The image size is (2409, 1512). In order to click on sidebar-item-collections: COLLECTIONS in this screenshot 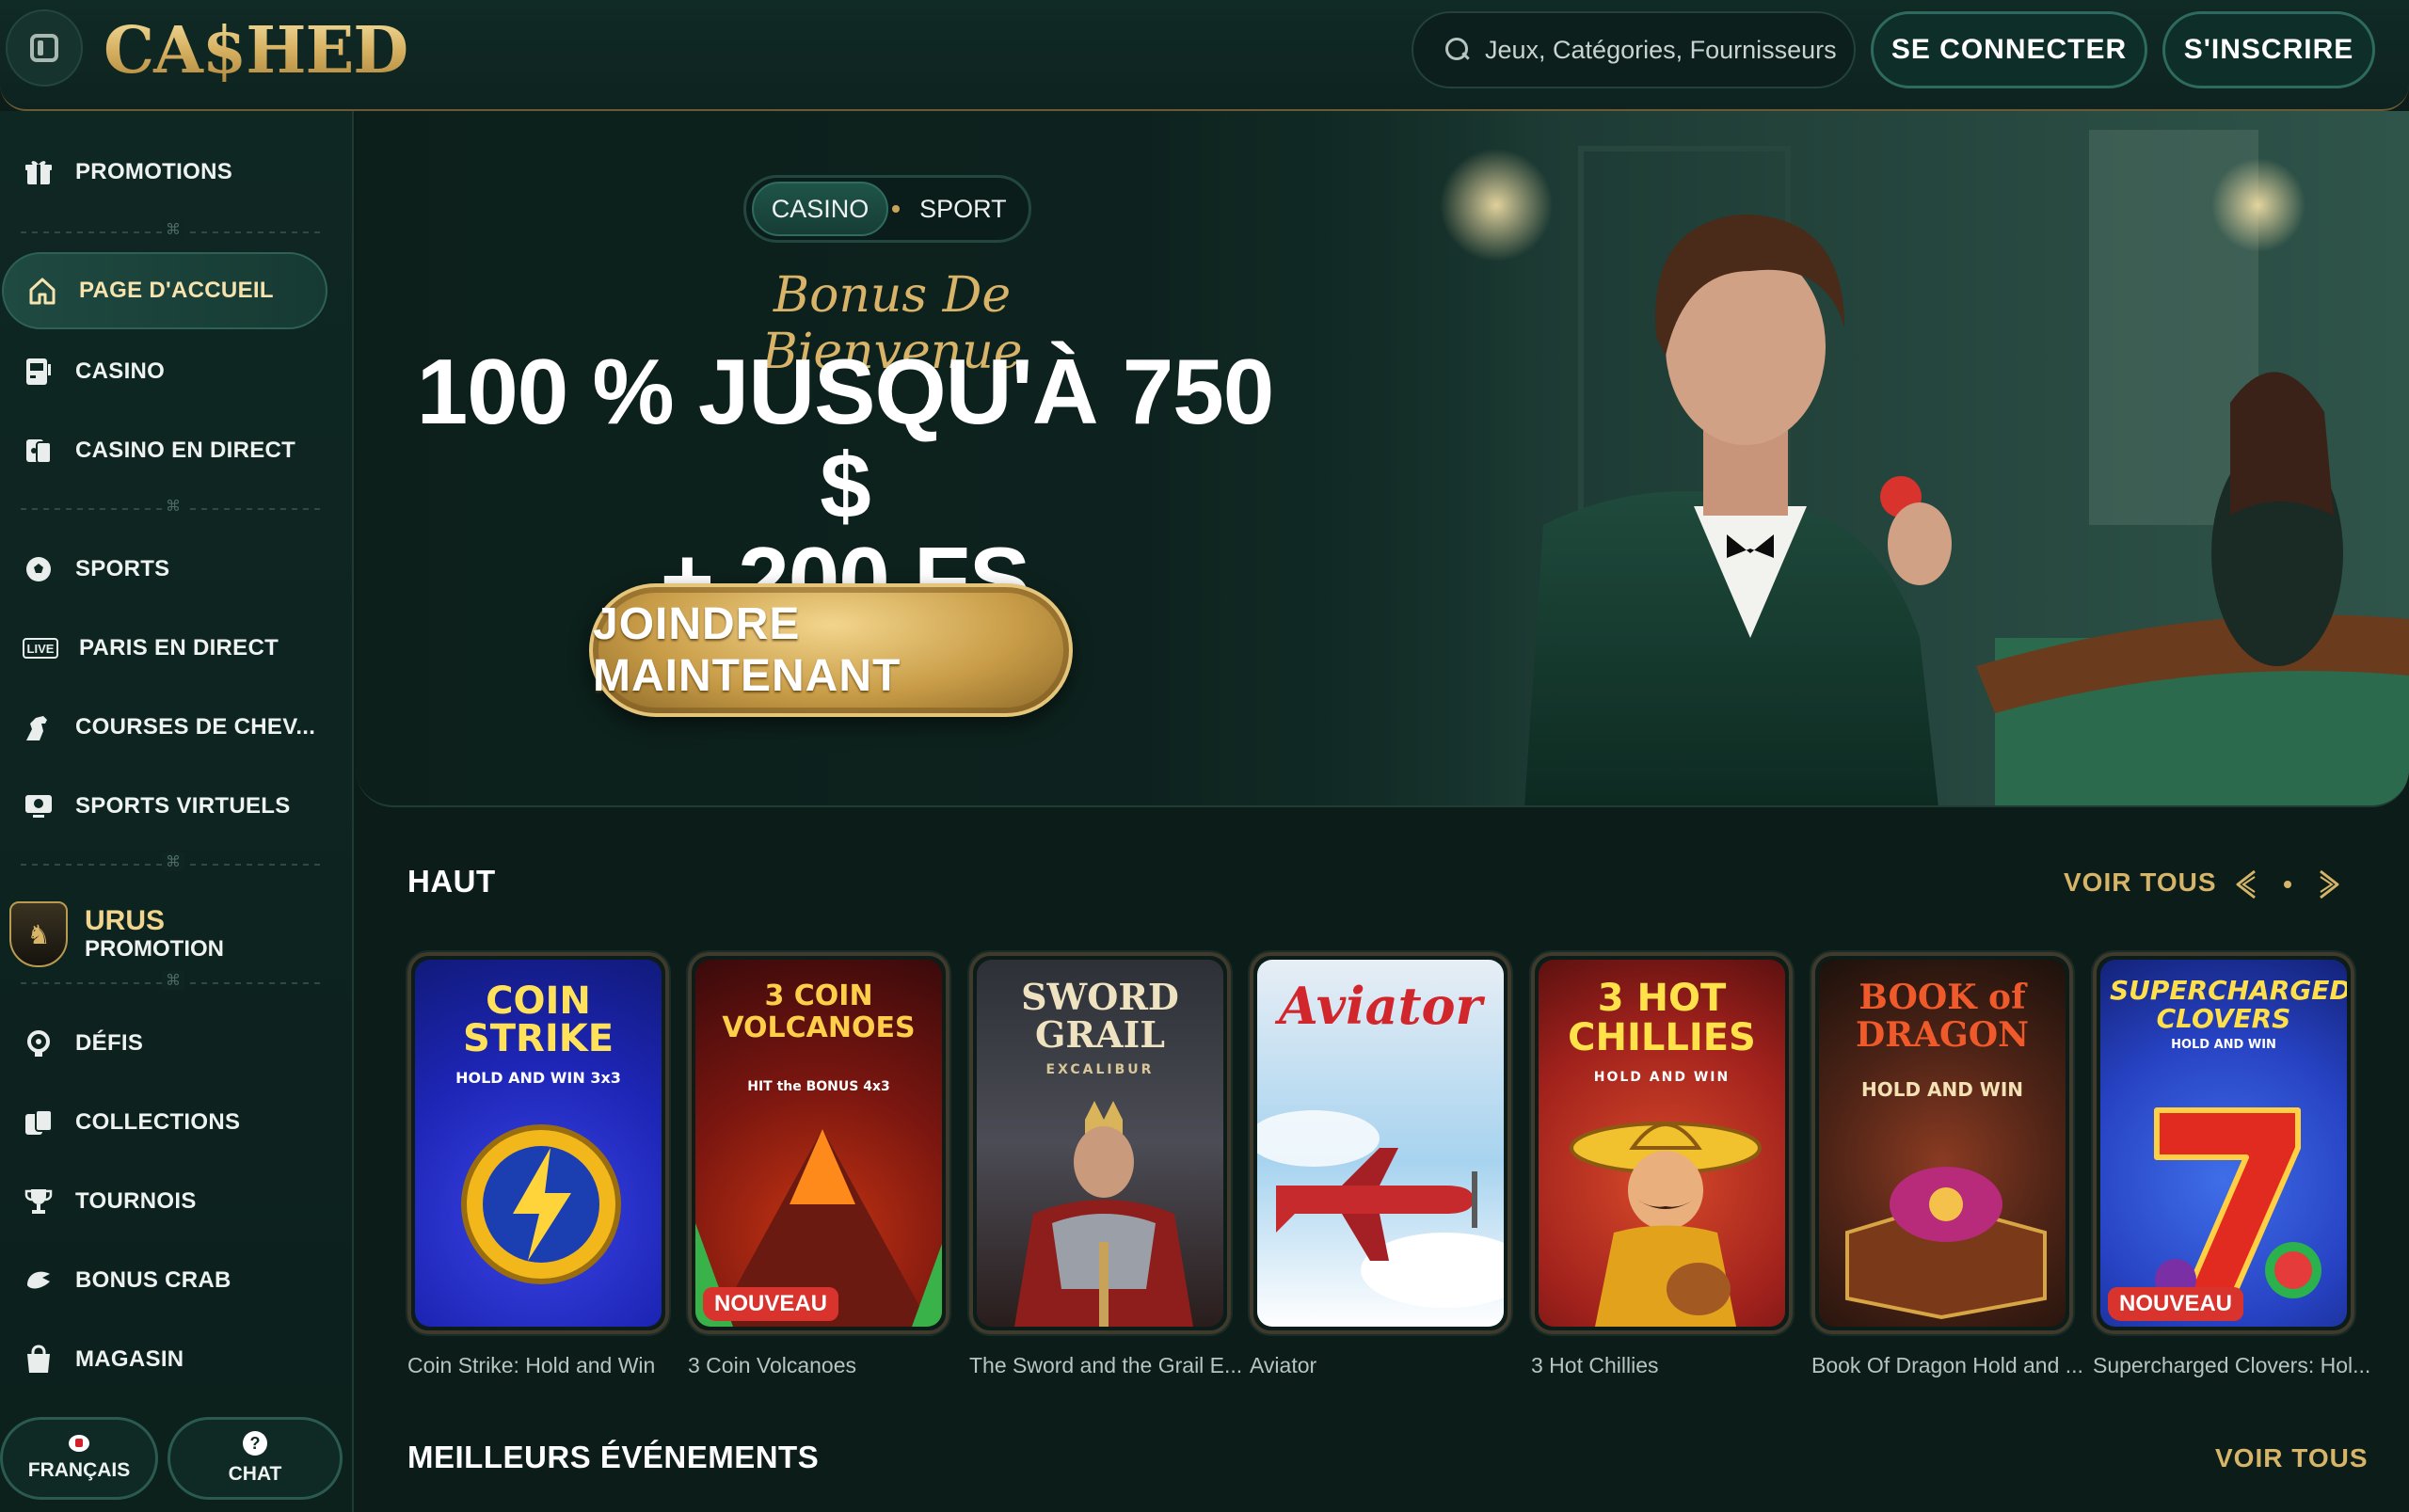, I will do `click(163, 1122)`.